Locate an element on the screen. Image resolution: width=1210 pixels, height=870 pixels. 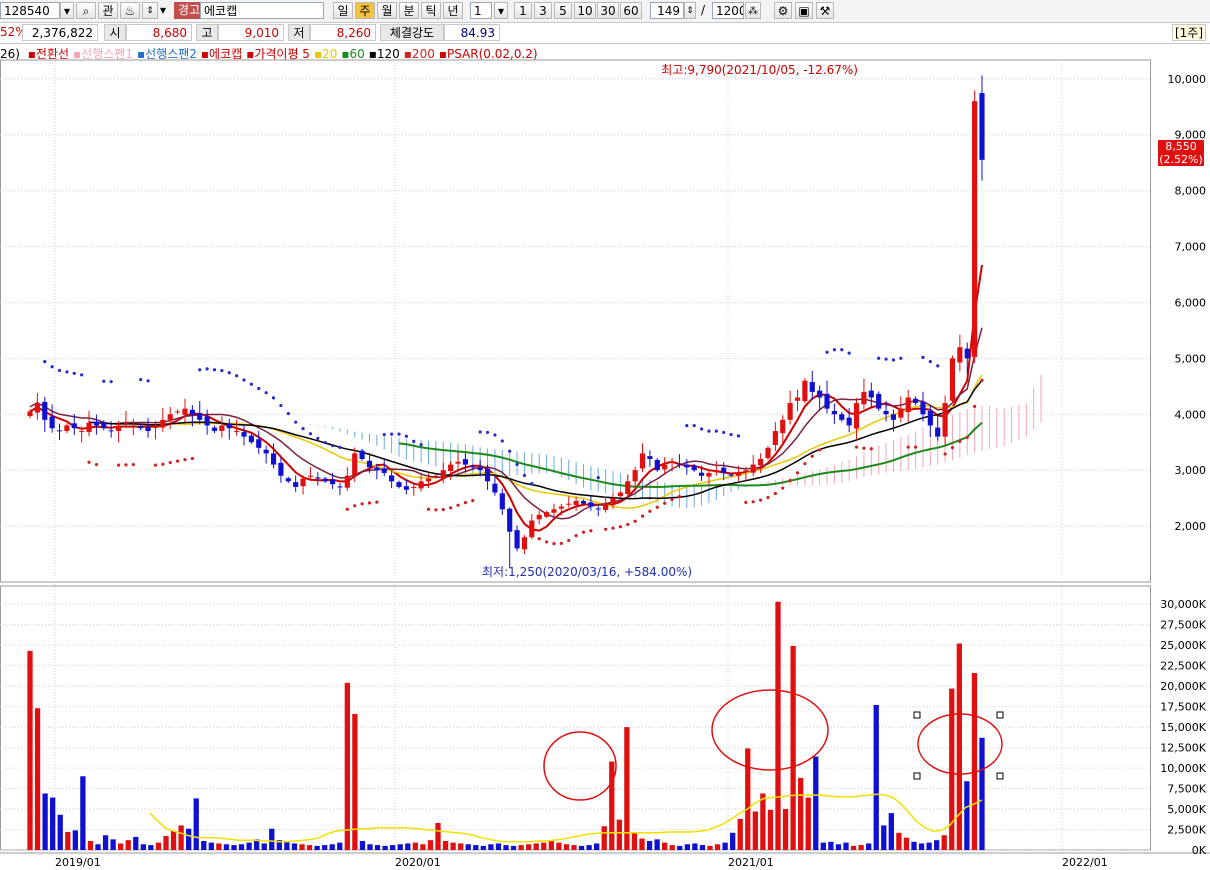
volume-tick-label: 30,000K is located at coordinates (1183, 604).